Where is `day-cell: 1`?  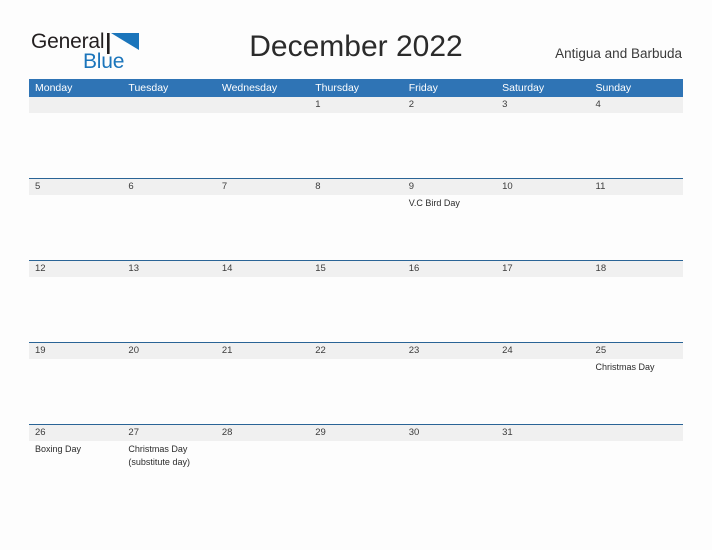
day-cell: 1 is located at coordinates (356, 137).